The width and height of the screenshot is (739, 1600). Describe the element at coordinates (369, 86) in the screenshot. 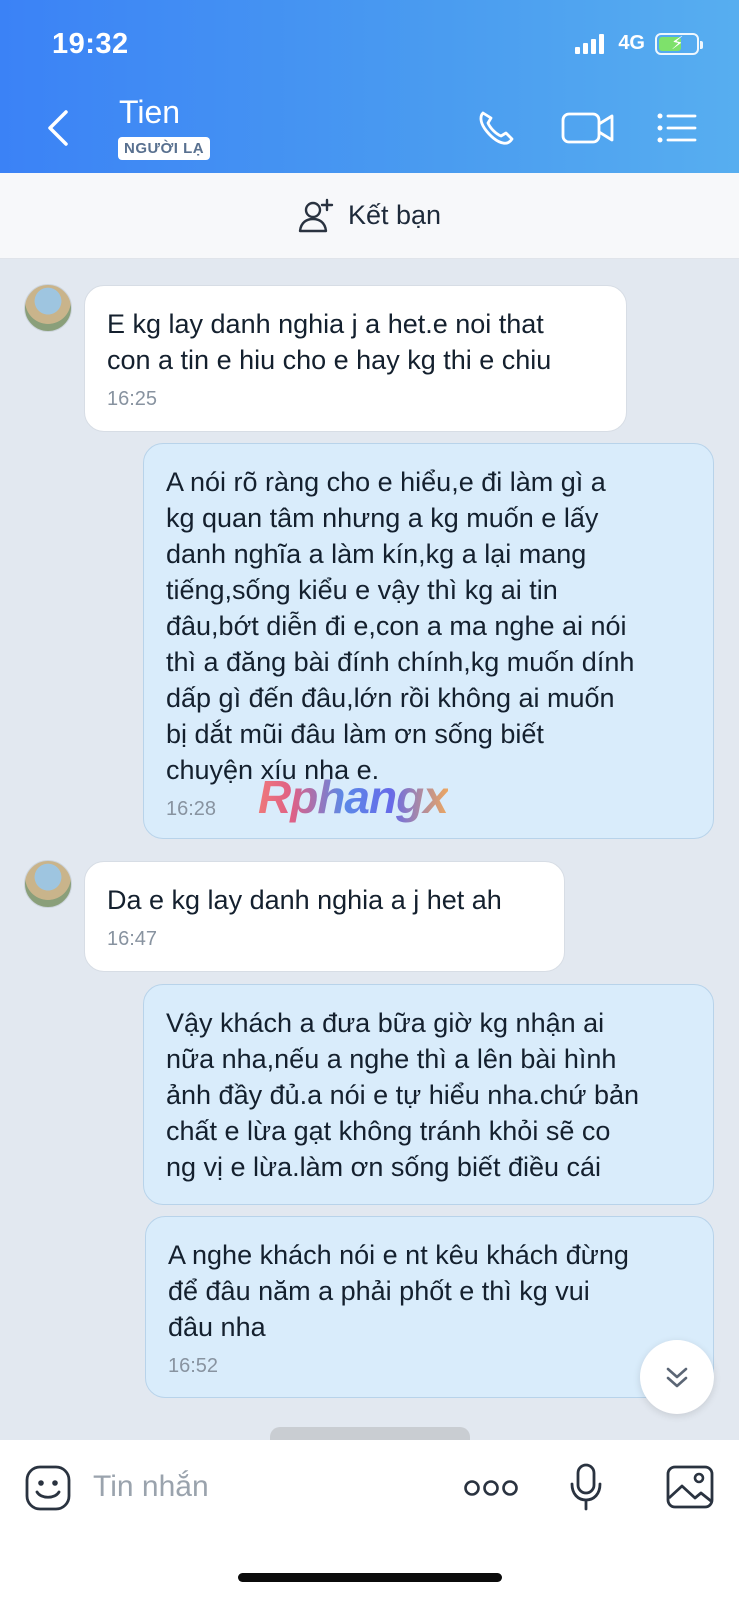

I see `chat-header: 19:32 4G ⚡ Tien NGƯỜI LẠ` at that location.